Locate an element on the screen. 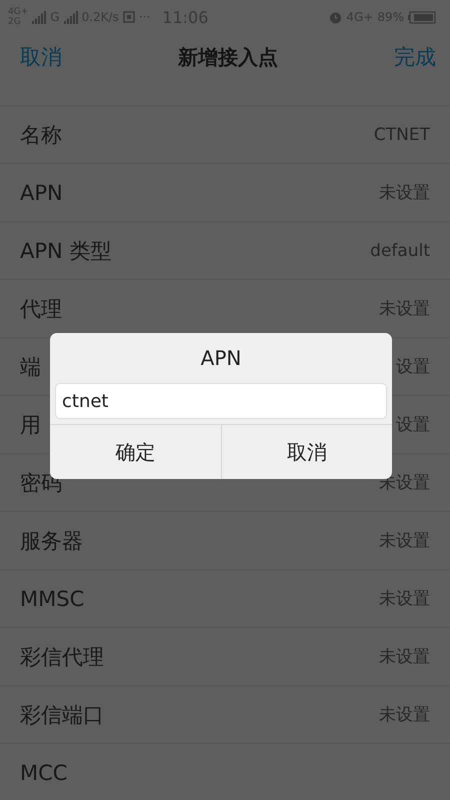  dialog-title: APN is located at coordinates (221, 358).